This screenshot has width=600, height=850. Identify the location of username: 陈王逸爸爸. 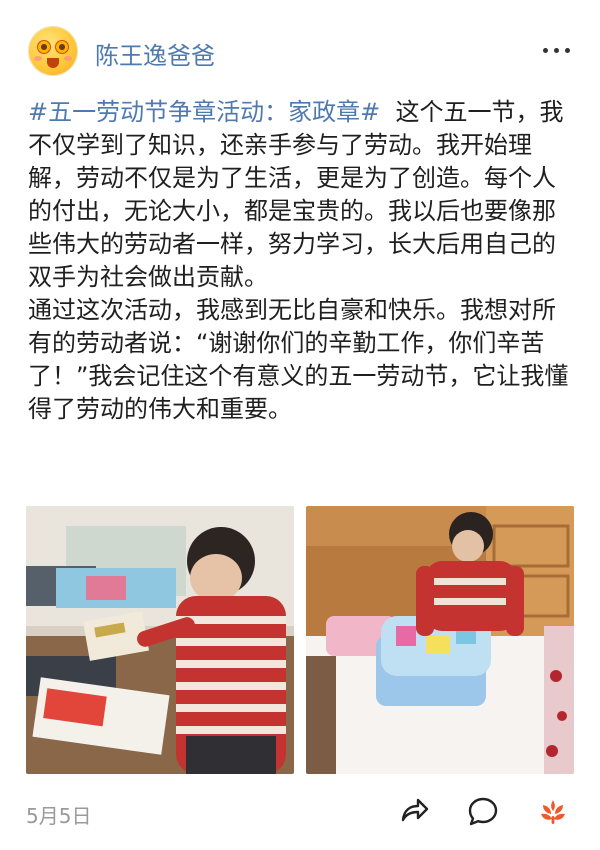
(155, 53).